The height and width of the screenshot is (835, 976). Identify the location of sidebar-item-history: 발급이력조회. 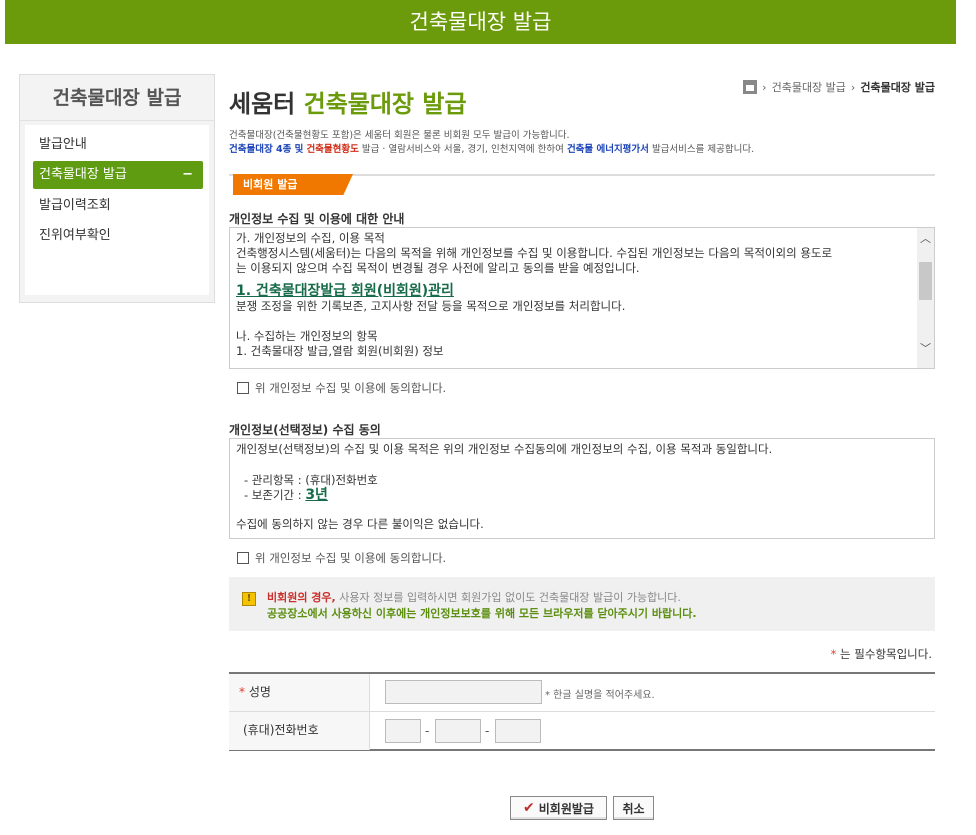
(118, 206).